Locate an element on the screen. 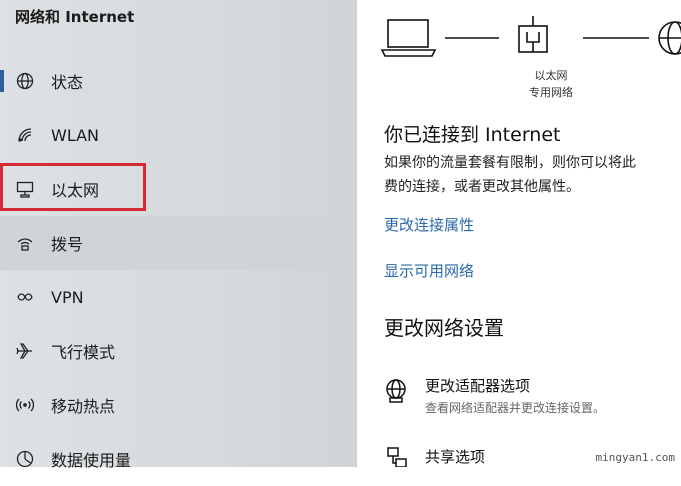  sidebar-item-status: 状态 is located at coordinates (178, 81).